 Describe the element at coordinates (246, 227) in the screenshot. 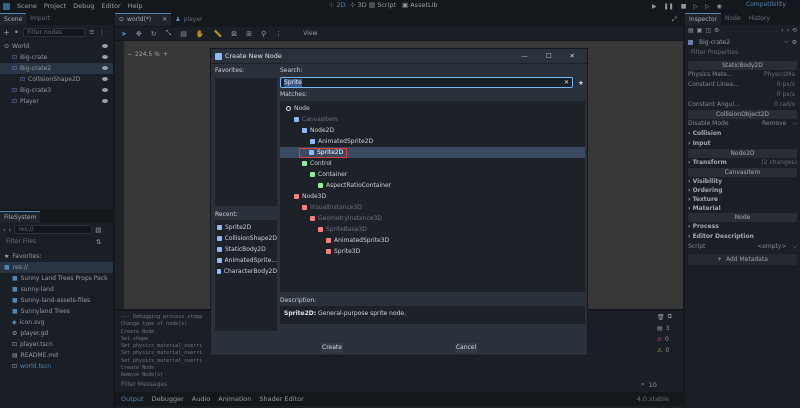

I see `recent-item: Sprite2D` at that location.